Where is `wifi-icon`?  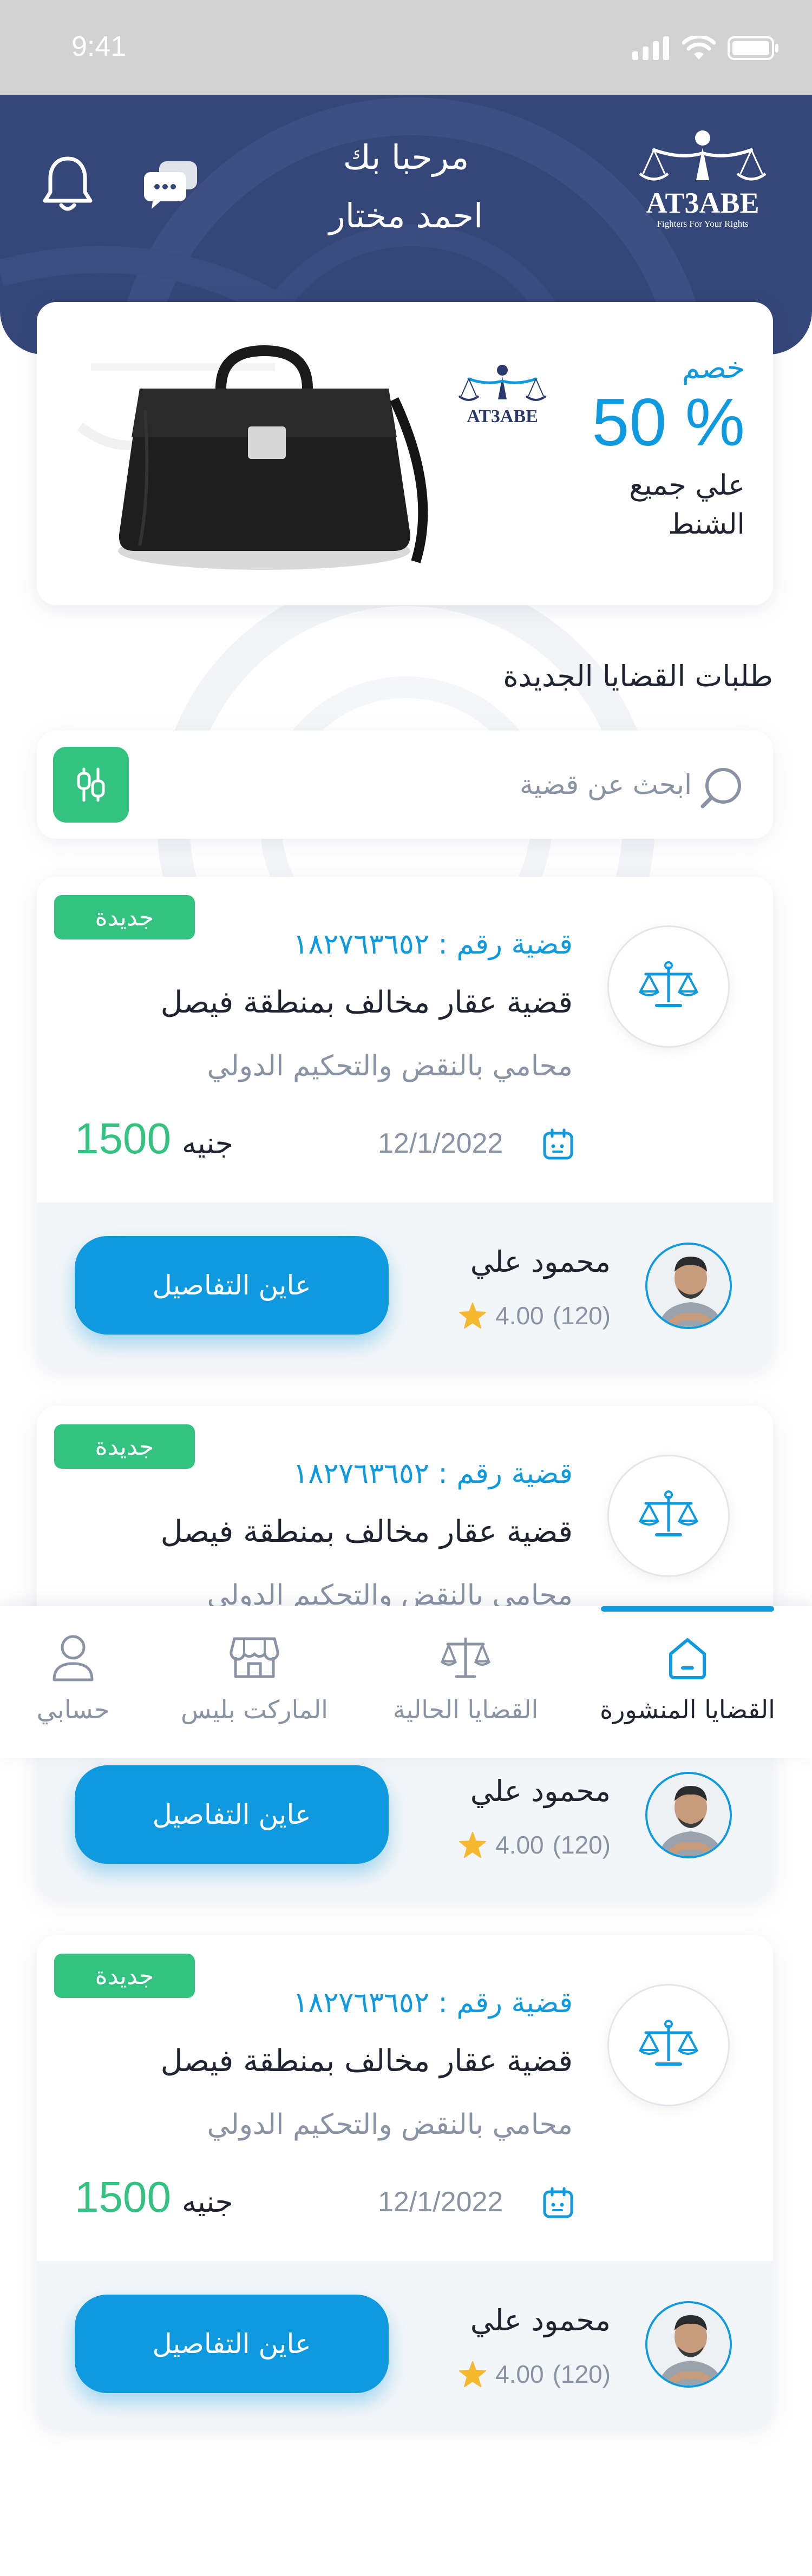
wifi-icon is located at coordinates (699, 48).